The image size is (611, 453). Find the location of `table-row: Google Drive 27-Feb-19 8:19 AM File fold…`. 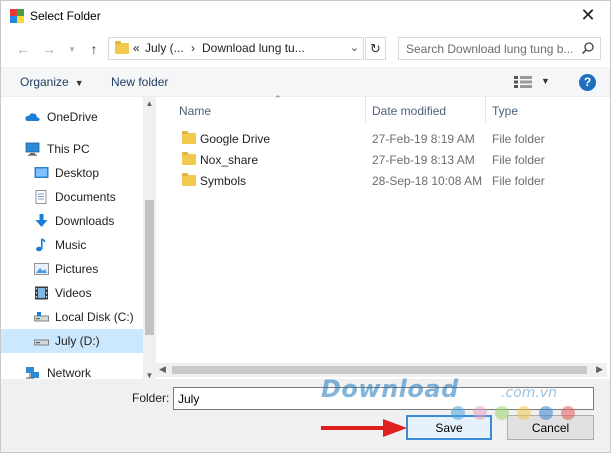

table-row: Google Drive 27-Feb-19 8:19 AM File fold… is located at coordinates (384, 138).